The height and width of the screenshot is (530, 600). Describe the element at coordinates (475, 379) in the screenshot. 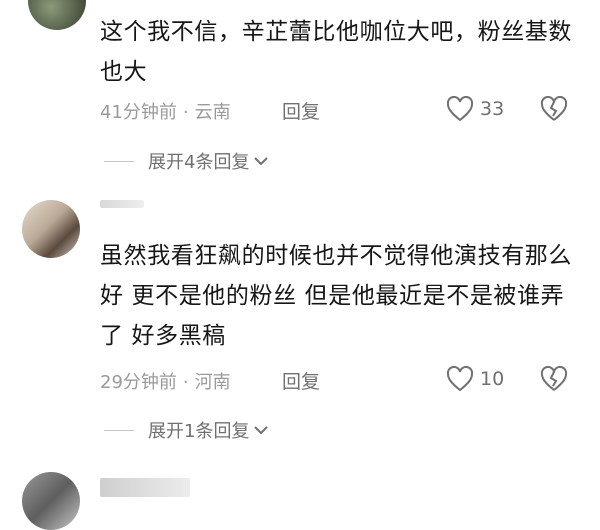

I see `like-button: 10` at that location.